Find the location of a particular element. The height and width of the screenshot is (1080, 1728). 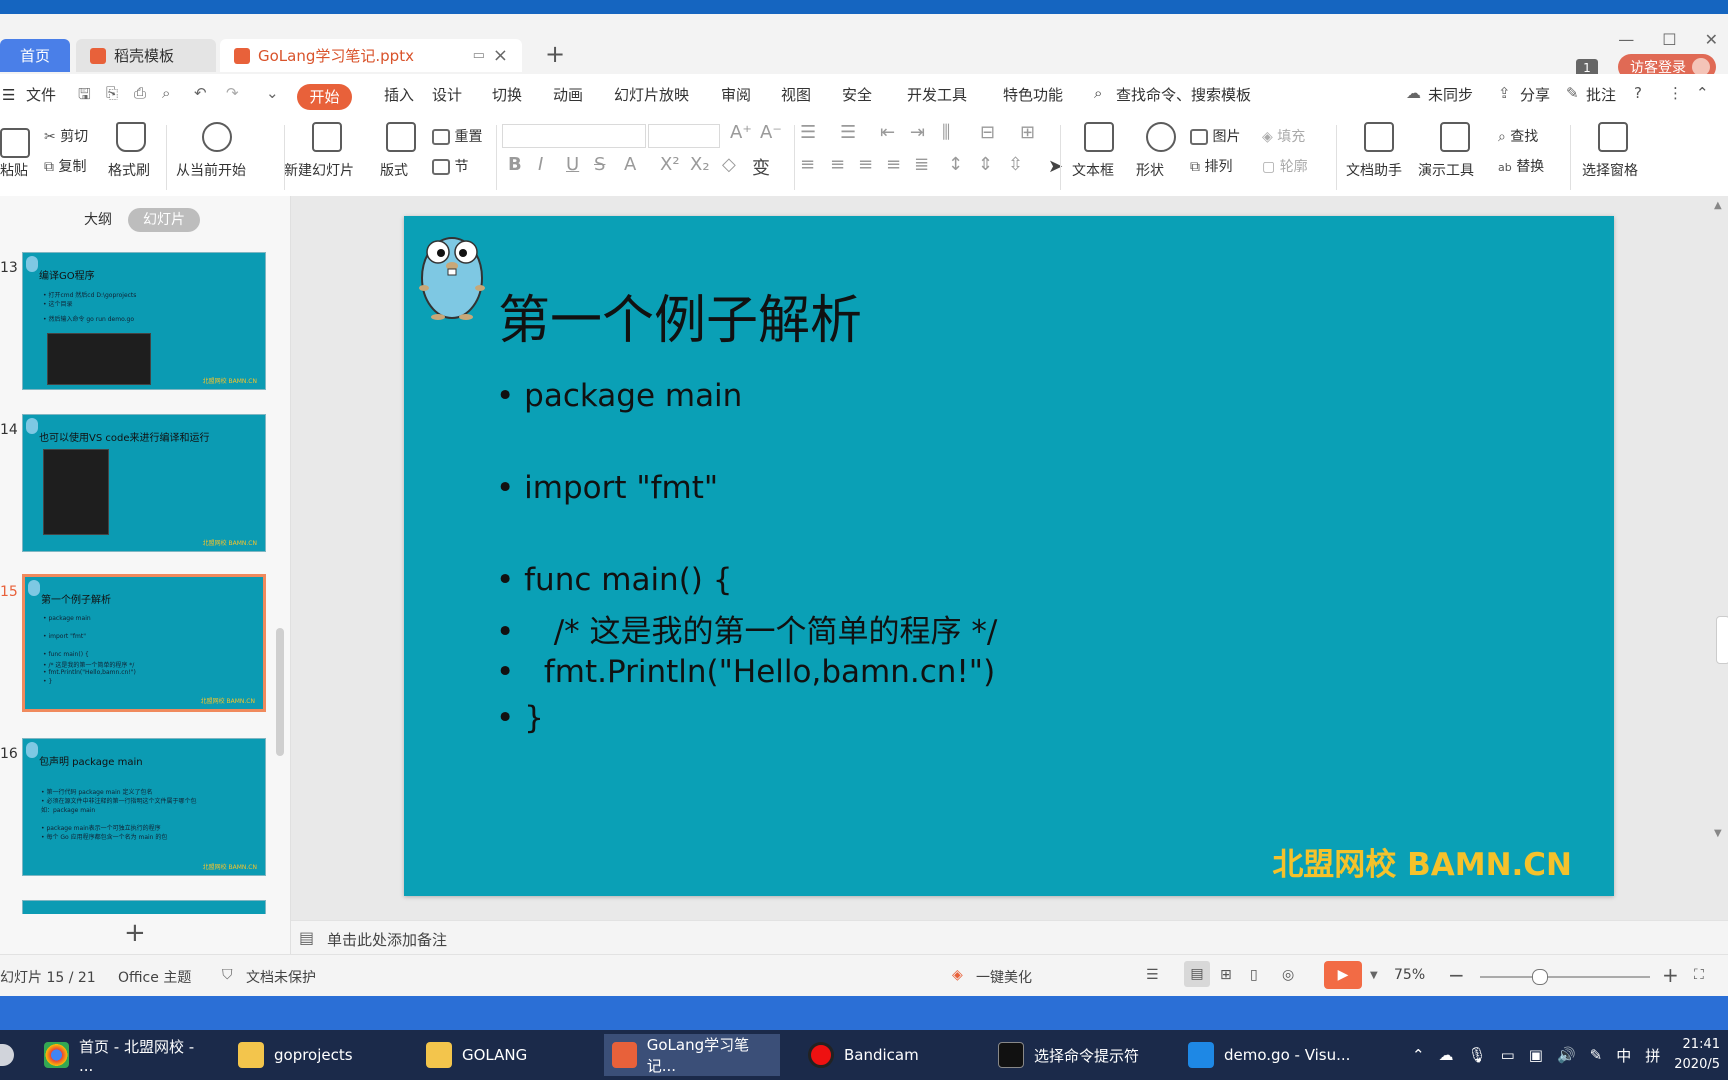

presentation-tools-button: 演示工具 is located at coordinates (1446, 170).